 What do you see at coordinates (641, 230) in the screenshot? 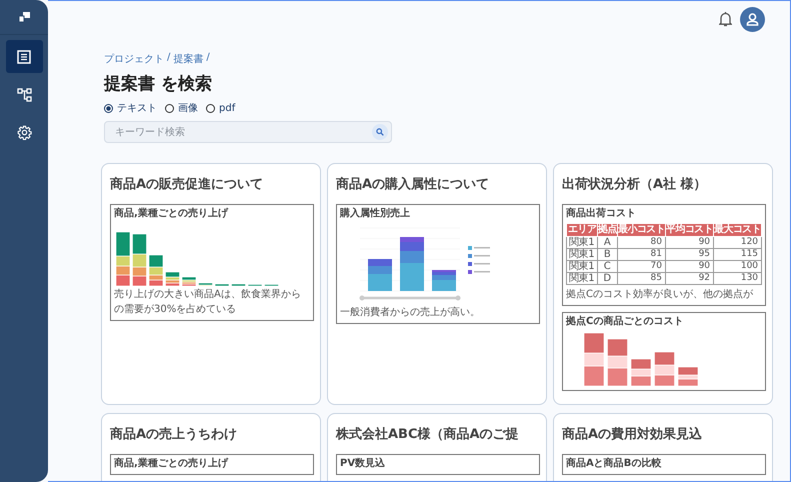
I see `column-header: 最小コスト` at bounding box center [641, 230].